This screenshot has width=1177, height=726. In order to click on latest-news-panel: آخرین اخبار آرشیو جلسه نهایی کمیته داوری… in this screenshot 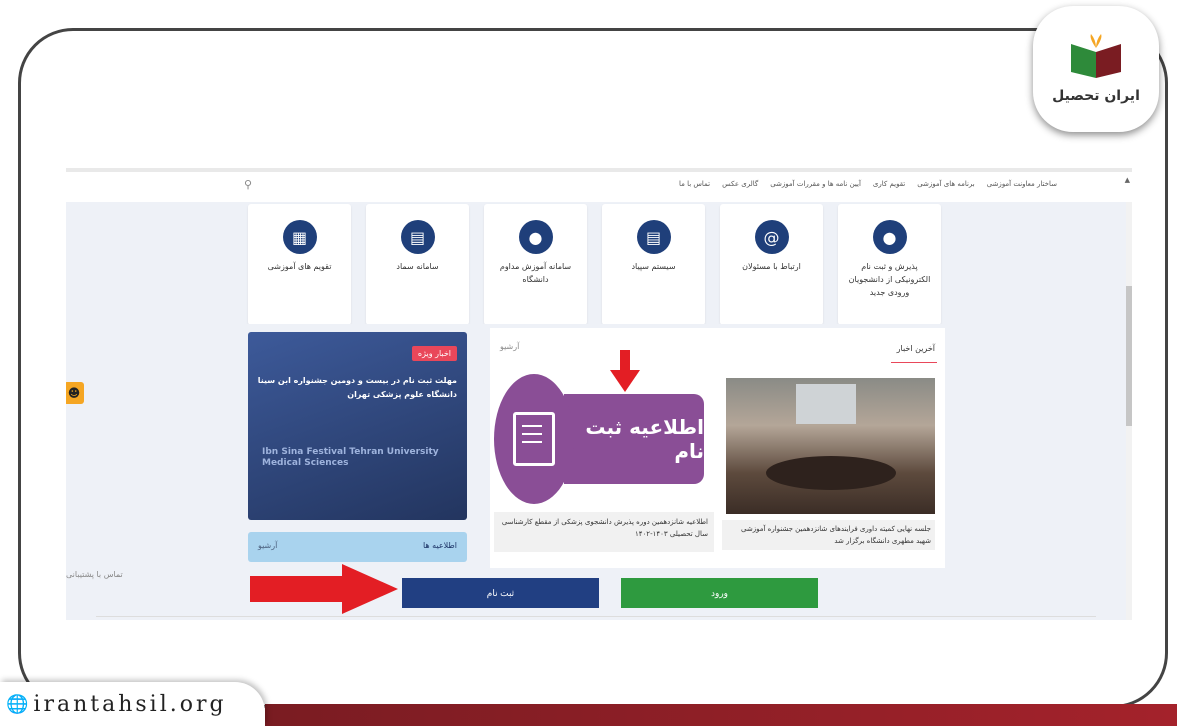, I will do `click(717, 448)`.